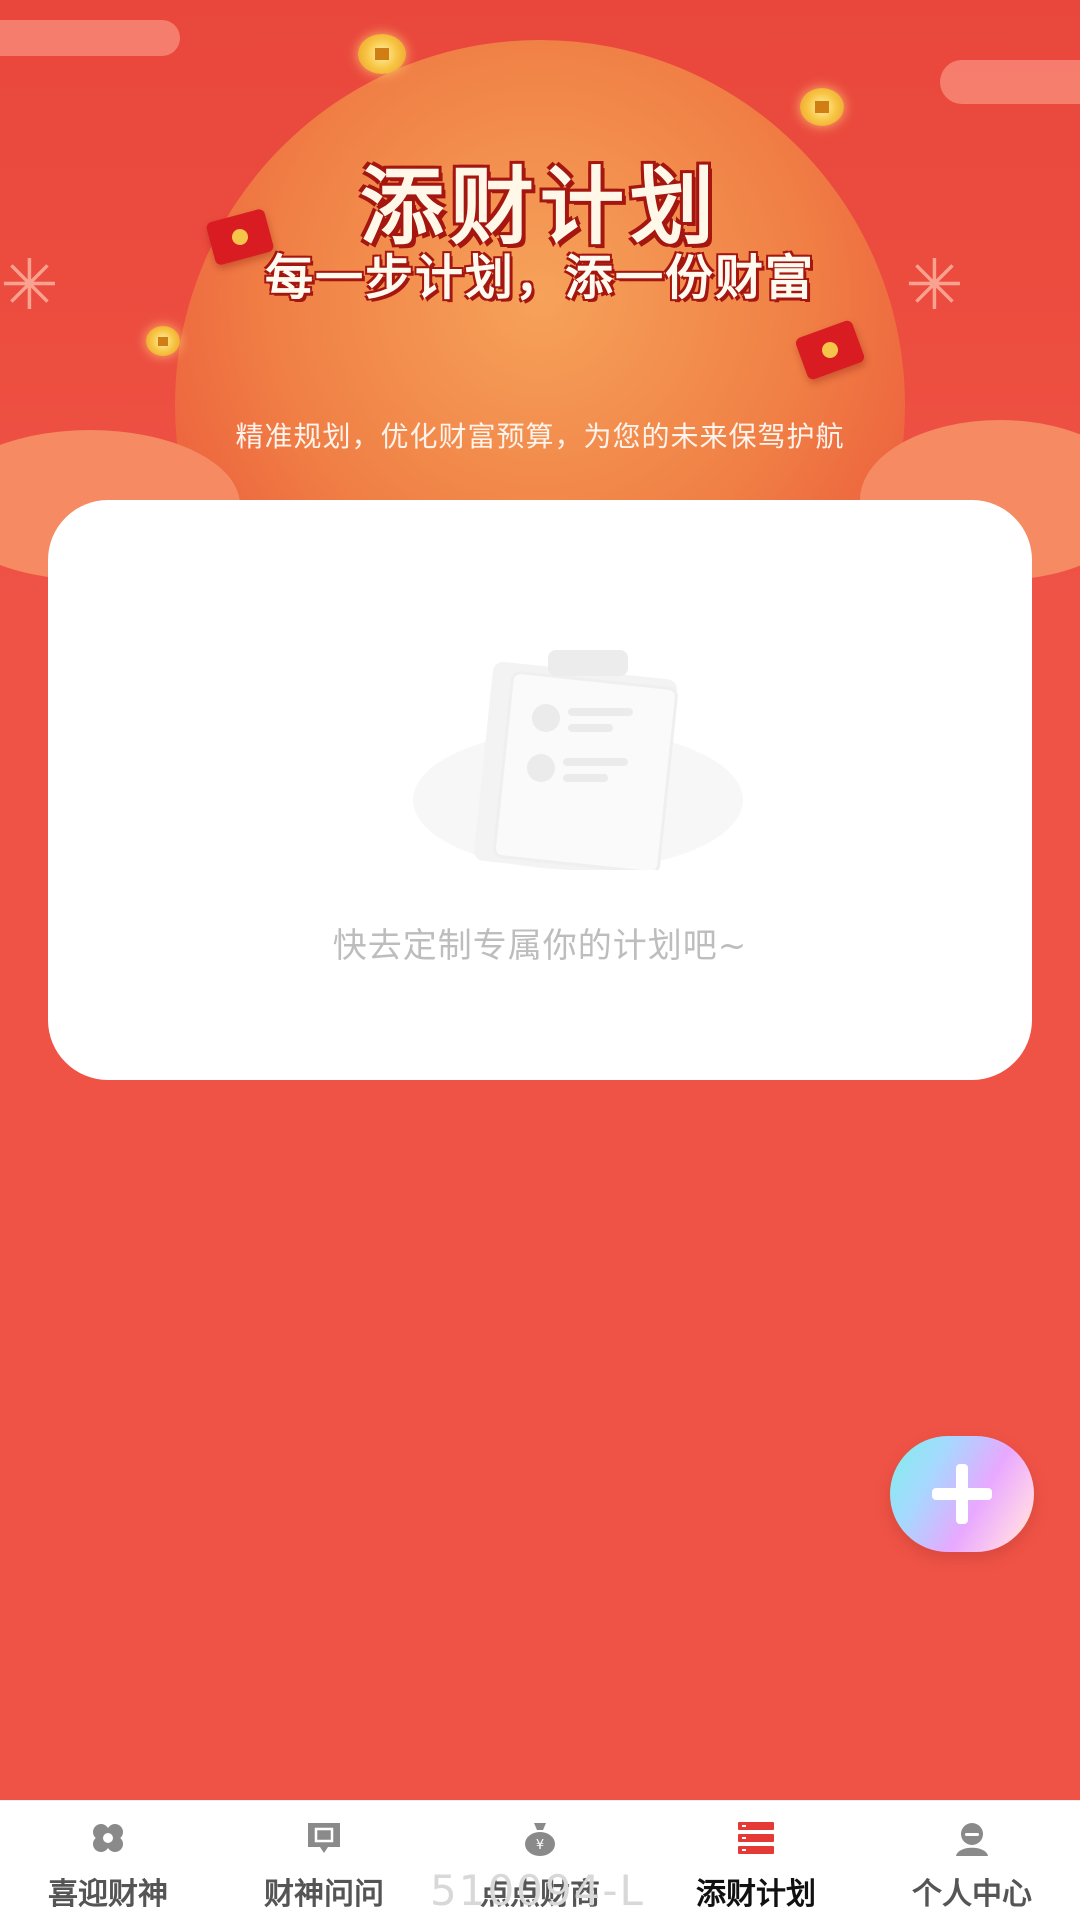 The width and height of the screenshot is (1080, 1921). Describe the element at coordinates (540, 436) in the screenshot. I see `tagline: 精准规划，优化财富预算，为您的未来保驾护航` at that location.